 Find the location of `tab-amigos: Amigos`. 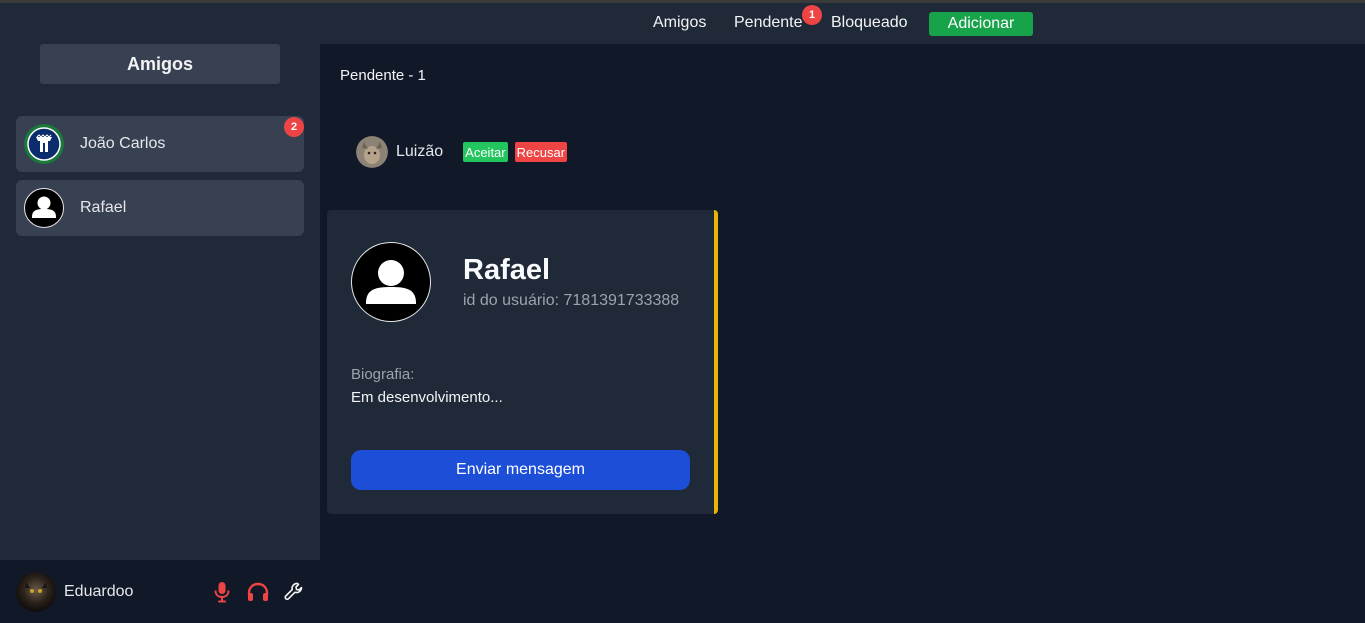

tab-amigos: Amigos is located at coordinates (679, 23).